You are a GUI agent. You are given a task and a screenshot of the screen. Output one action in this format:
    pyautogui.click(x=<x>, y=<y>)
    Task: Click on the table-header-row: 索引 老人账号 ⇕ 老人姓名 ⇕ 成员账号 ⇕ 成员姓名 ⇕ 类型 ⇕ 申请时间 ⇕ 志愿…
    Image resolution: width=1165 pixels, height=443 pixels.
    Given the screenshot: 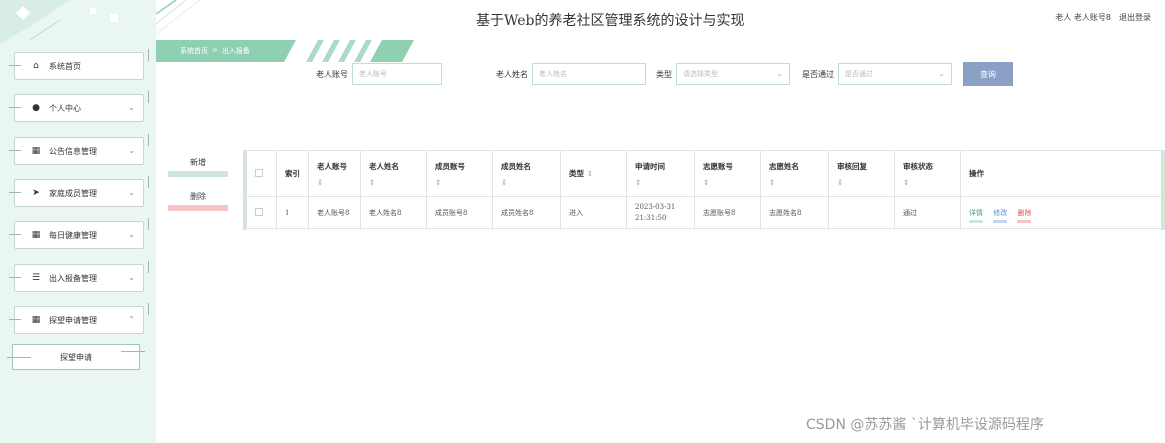 What is the action you would take?
    pyautogui.click(x=705, y=173)
    